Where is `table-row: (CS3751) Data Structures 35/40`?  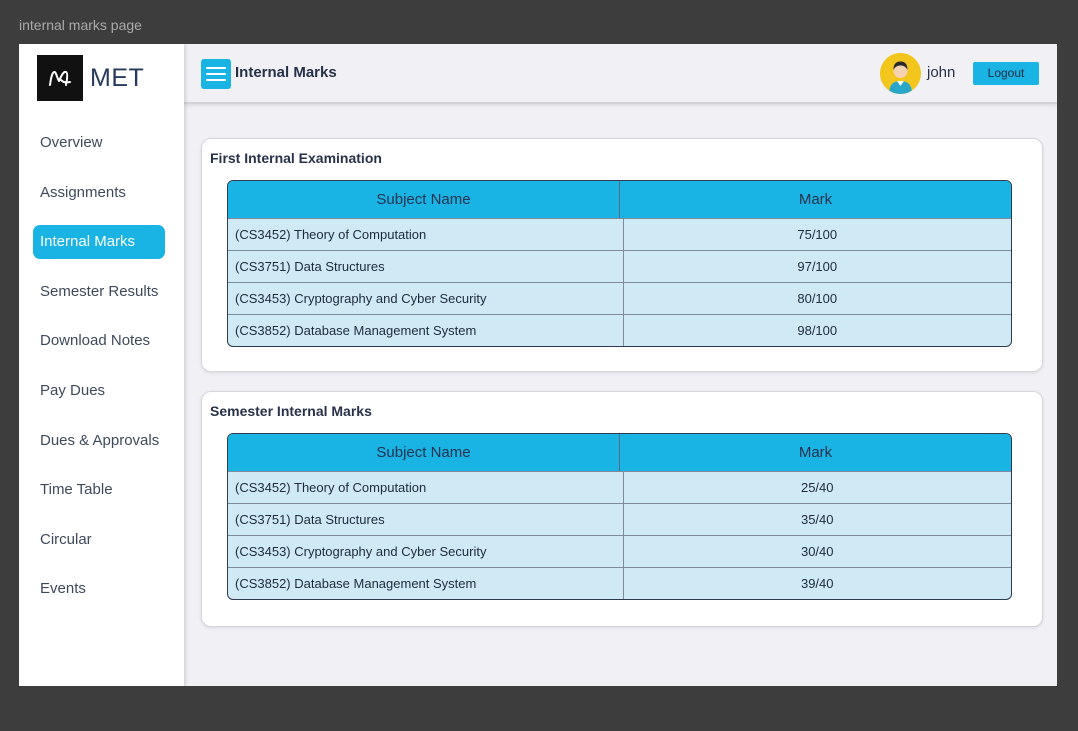 table-row: (CS3751) Data Structures 35/40 is located at coordinates (619, 519).